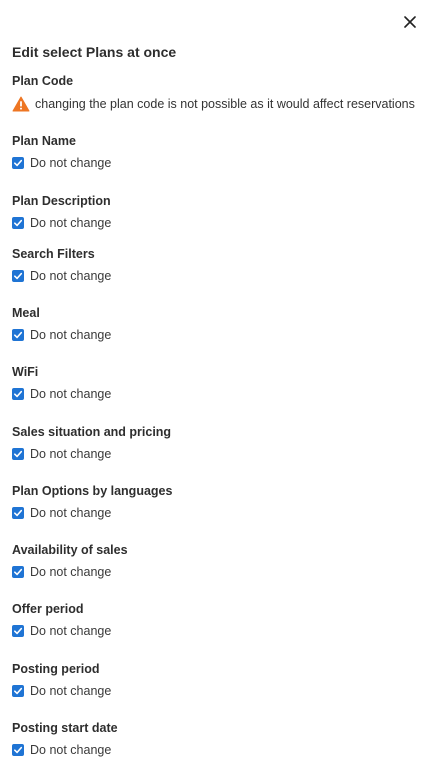 The width and height of the screenshot is (435, 768). I want to click on field-label-availability-of-sales: Availability of sales, so click(70, 550).